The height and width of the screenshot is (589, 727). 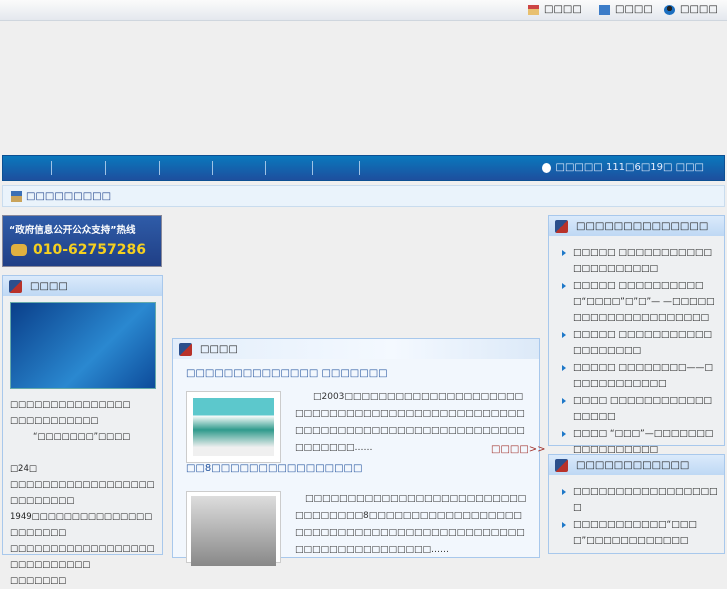 What do you see at coordinates (363, 196) in the screenshot?
I see `breadcrumb: □□□□□□□□□` at bounding box center [363, 196].